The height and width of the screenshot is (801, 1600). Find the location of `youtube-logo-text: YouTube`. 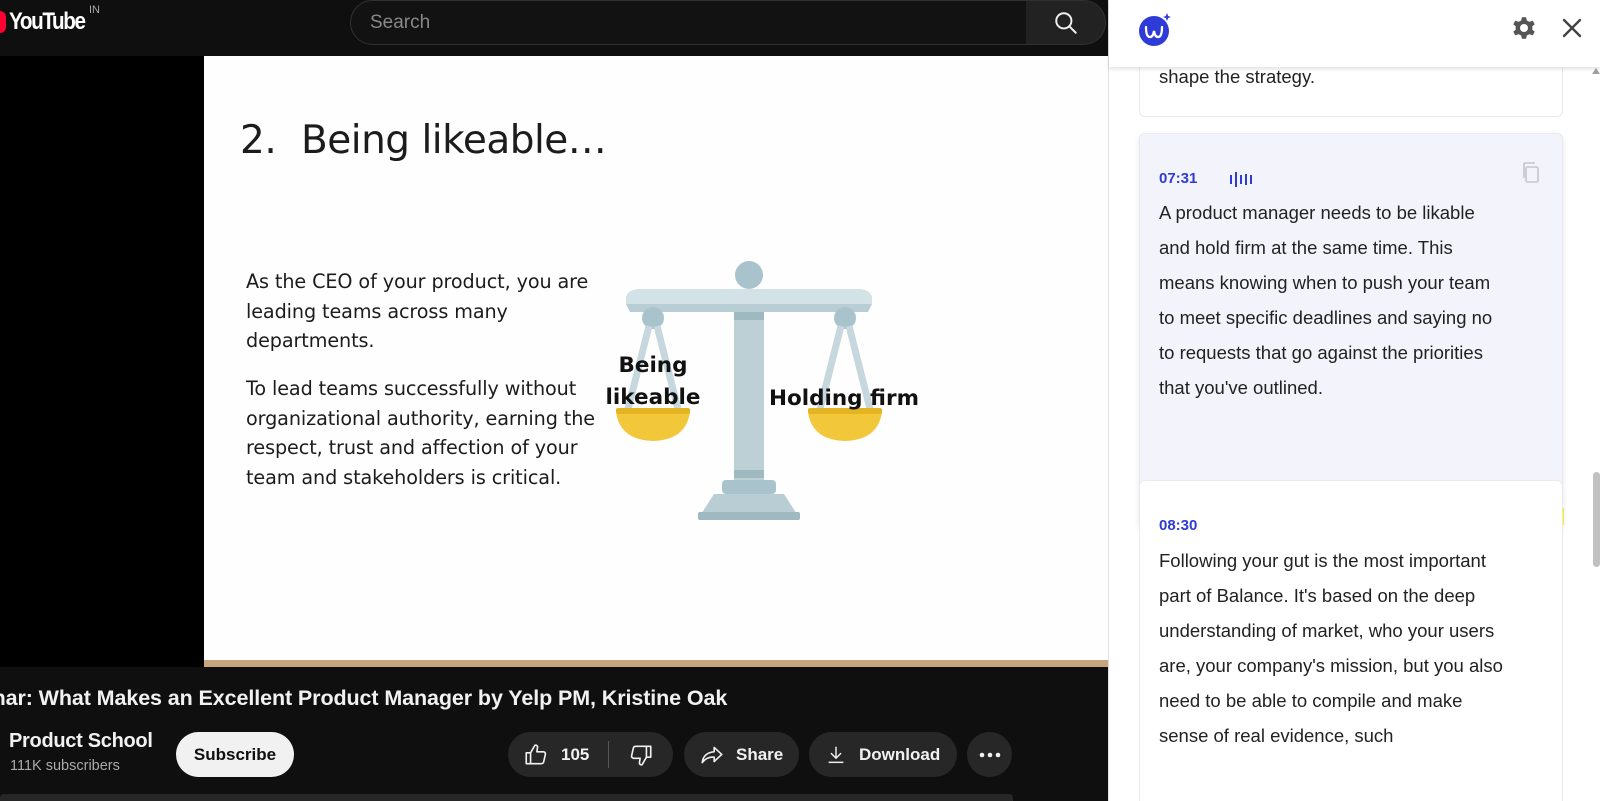

youtube-logo-text: YouTube is located at coordinates (47, 21).